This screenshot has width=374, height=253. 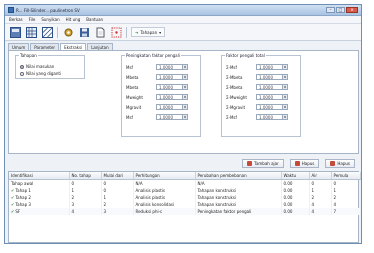 What do you see at coordinates (19, 46) in the screenshot?
I see `tab-umum: Umum` at bounding box center [19, 46].